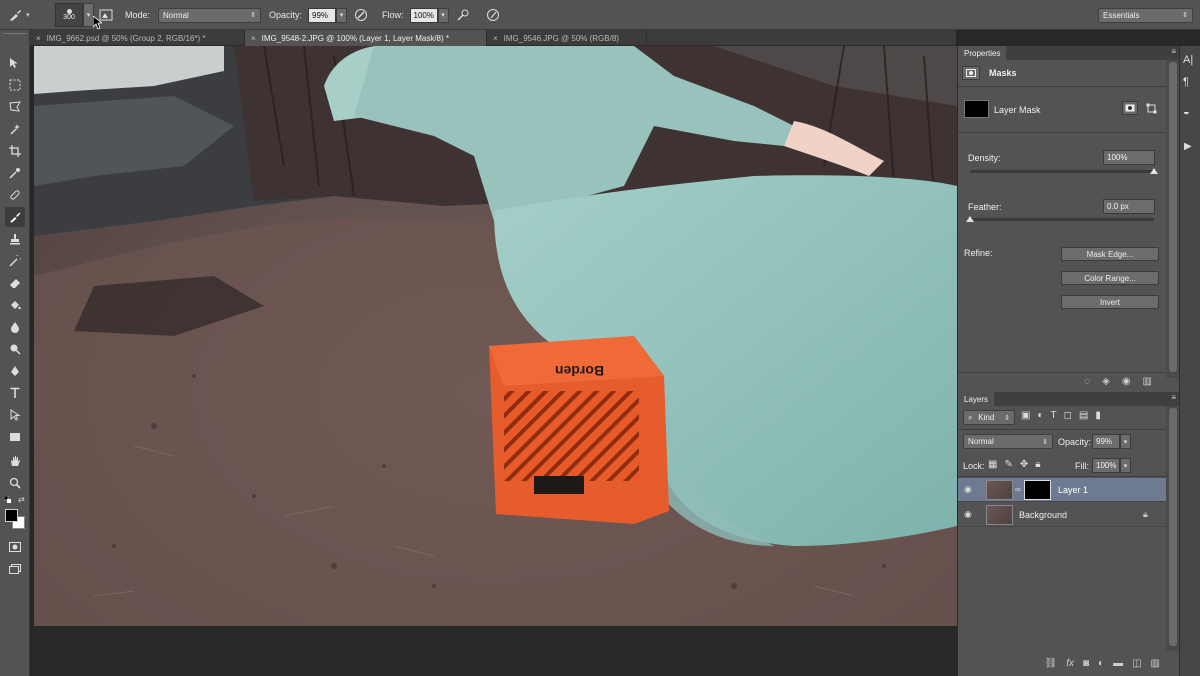 This screenshot has height=676, width=1200. Describe the element at coordinates (423, 15) in the screenshot. I see `flow-input: 100%` at that location.